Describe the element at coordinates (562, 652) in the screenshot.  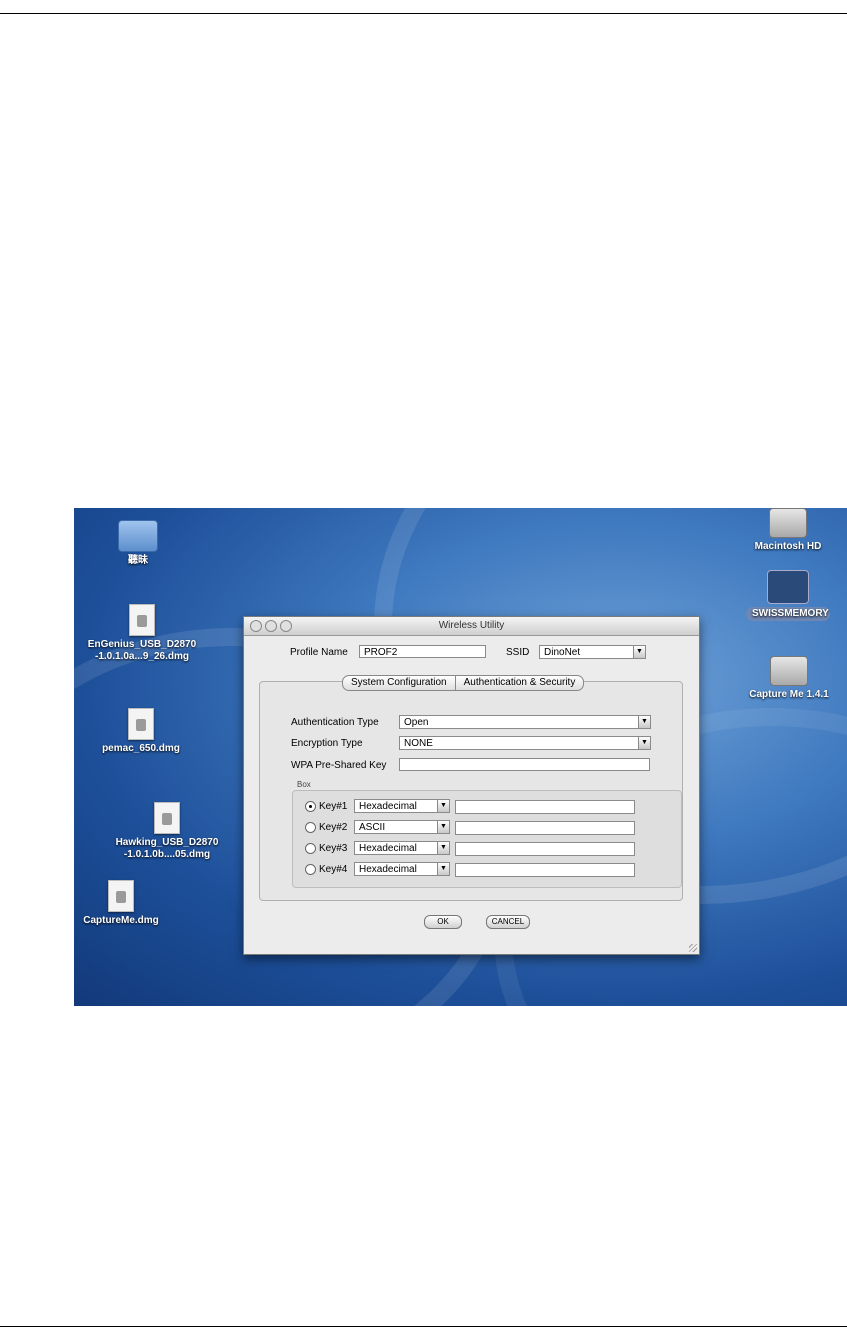
I see `ssid-value: DinoNet` at that location.